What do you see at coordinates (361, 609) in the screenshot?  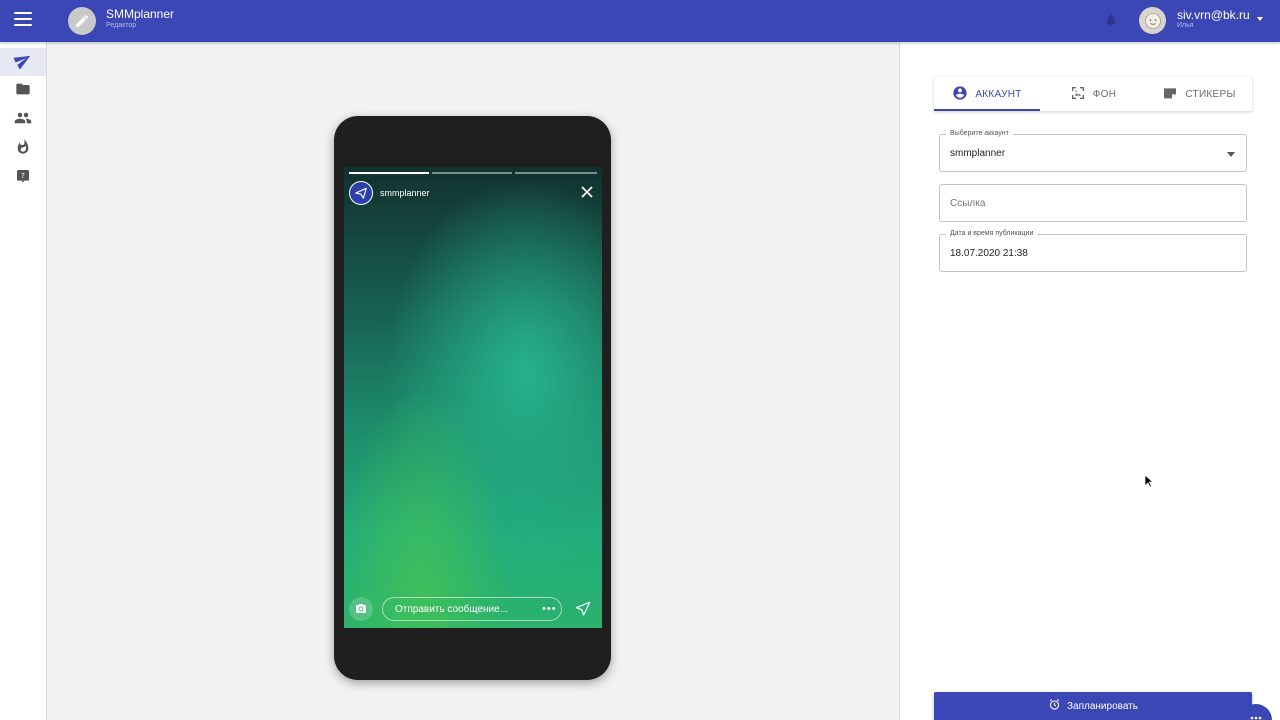 I see `camera-icon` at bounding box center [361, 609].